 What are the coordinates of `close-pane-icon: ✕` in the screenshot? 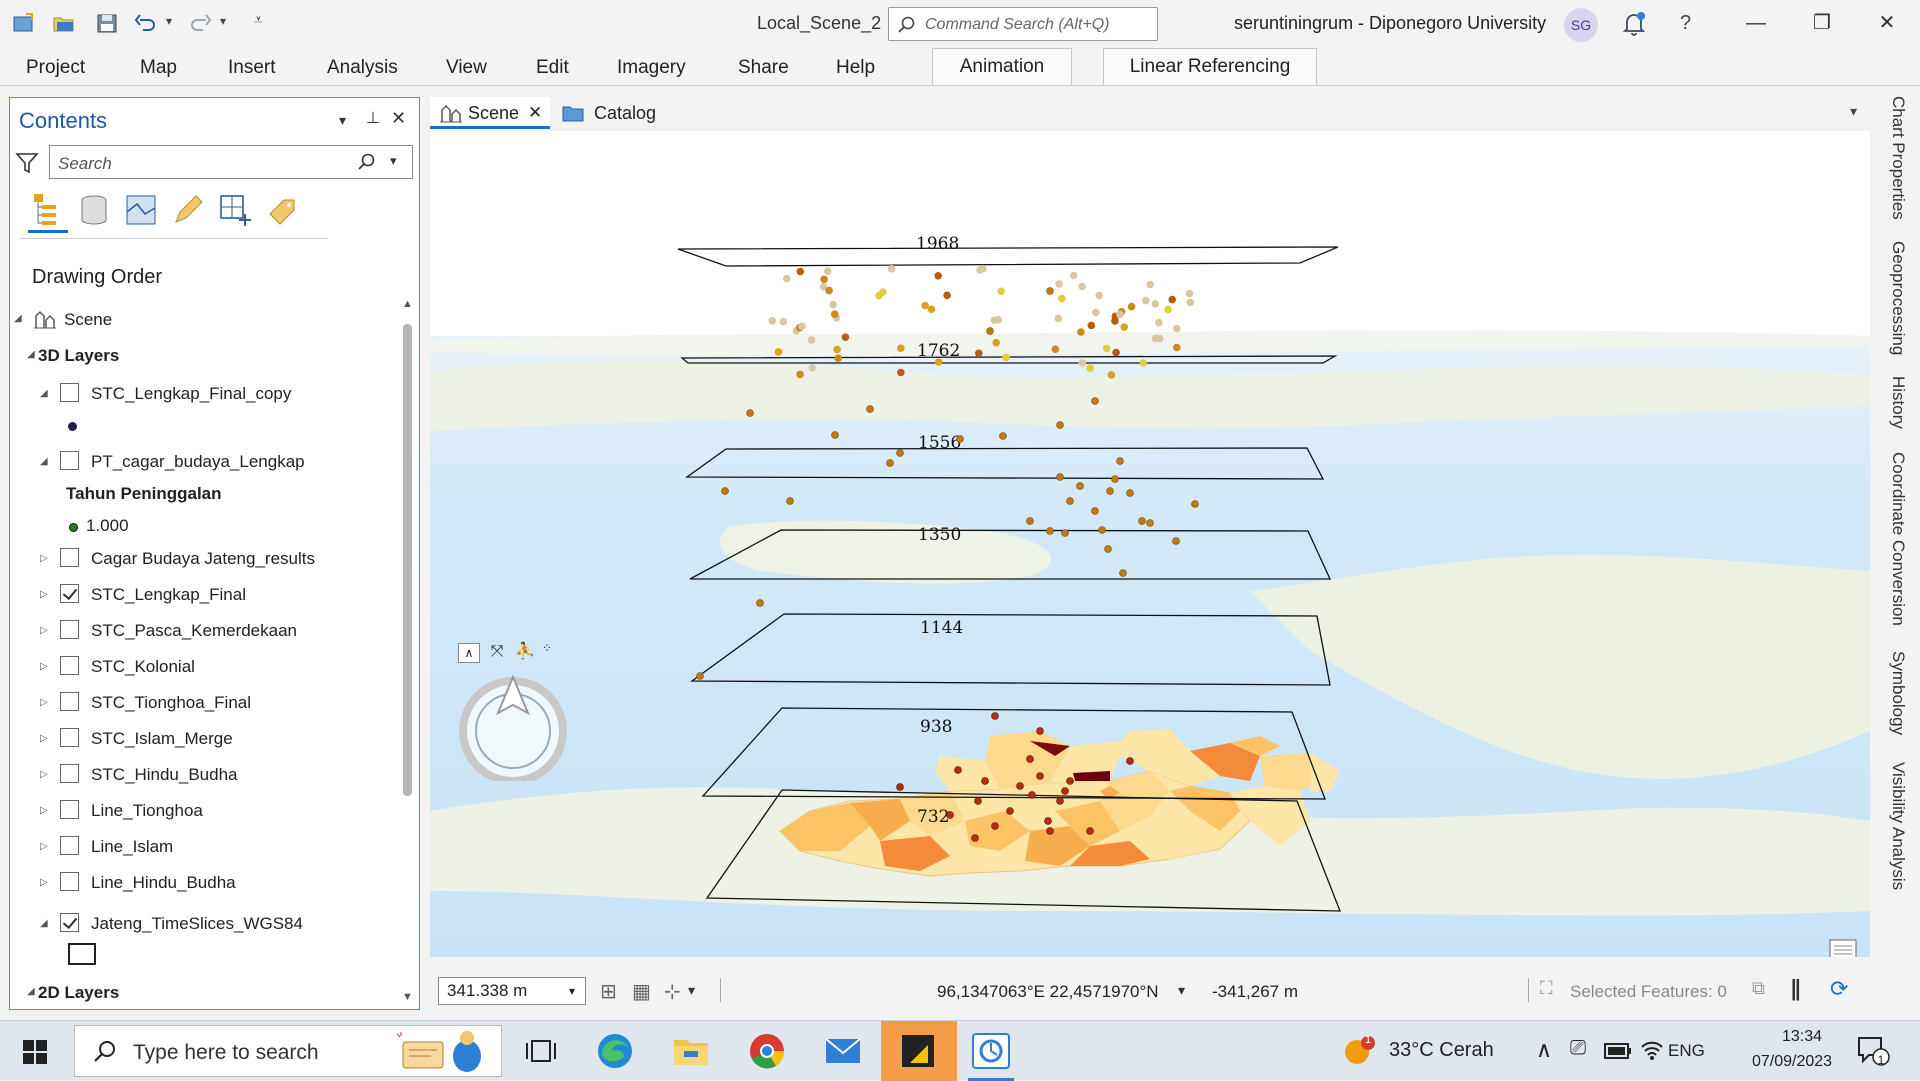 It's located at (398, 118).